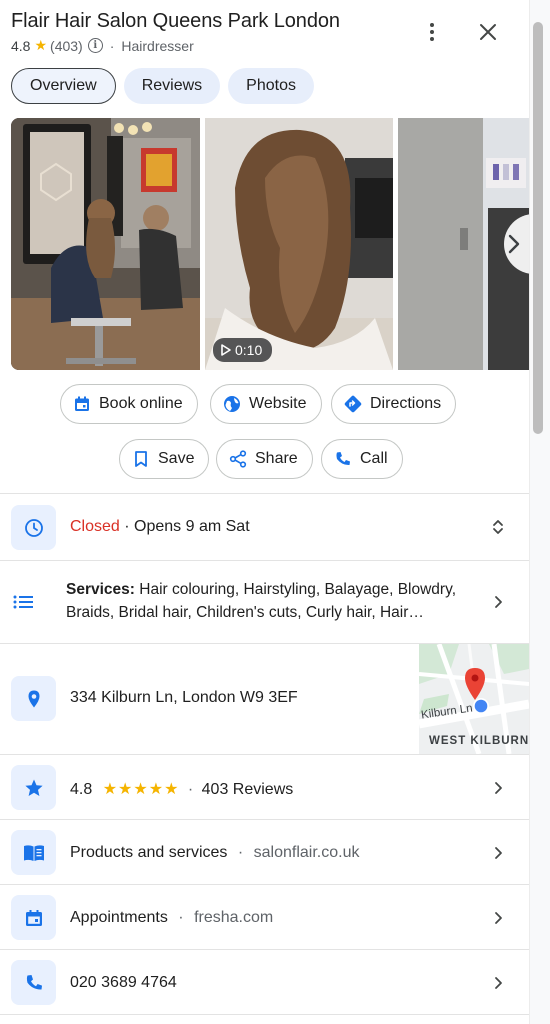 This screenshot has height=1024, width=550. I want to click on directions-button: Directions, so click(394, 404).